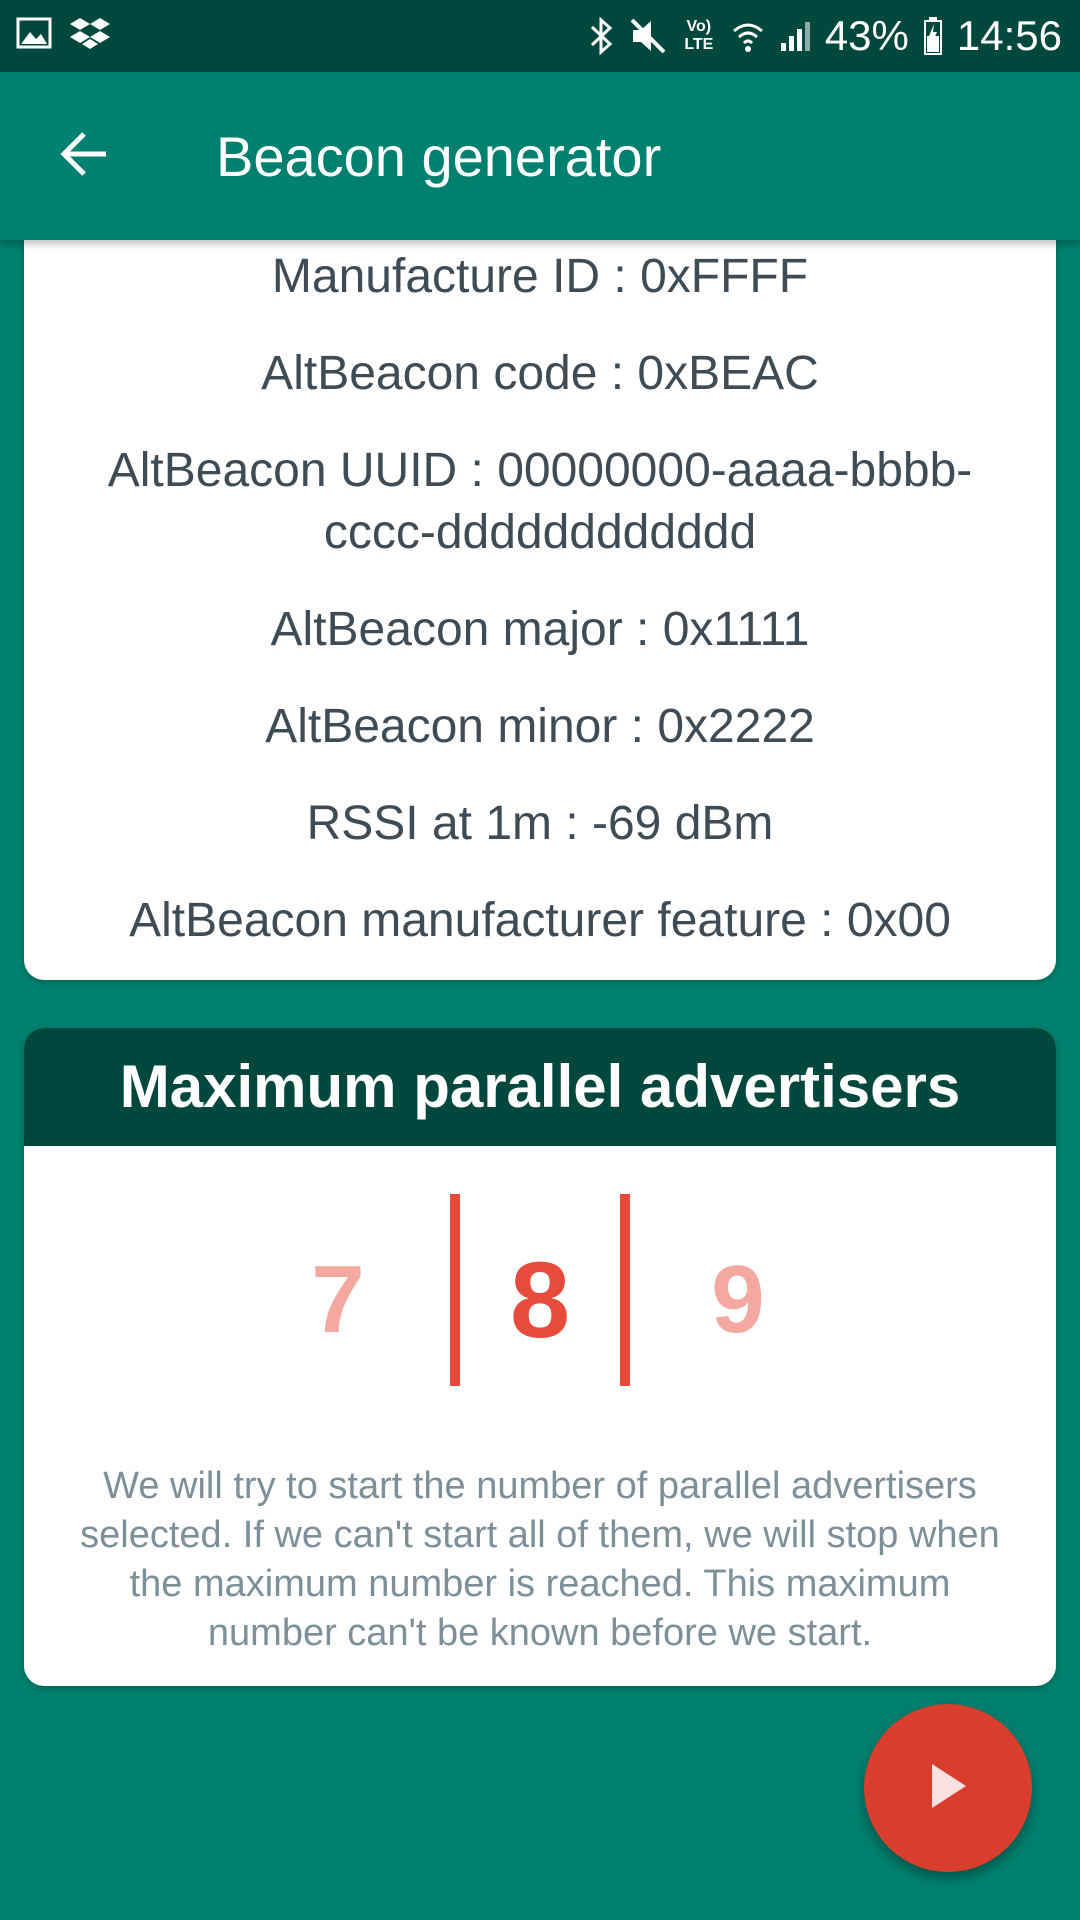  What do you see at coordinates (540, 1300) in the screenshot?
I see `picker-option-selected: 8` at bounding box center [540, 1300].